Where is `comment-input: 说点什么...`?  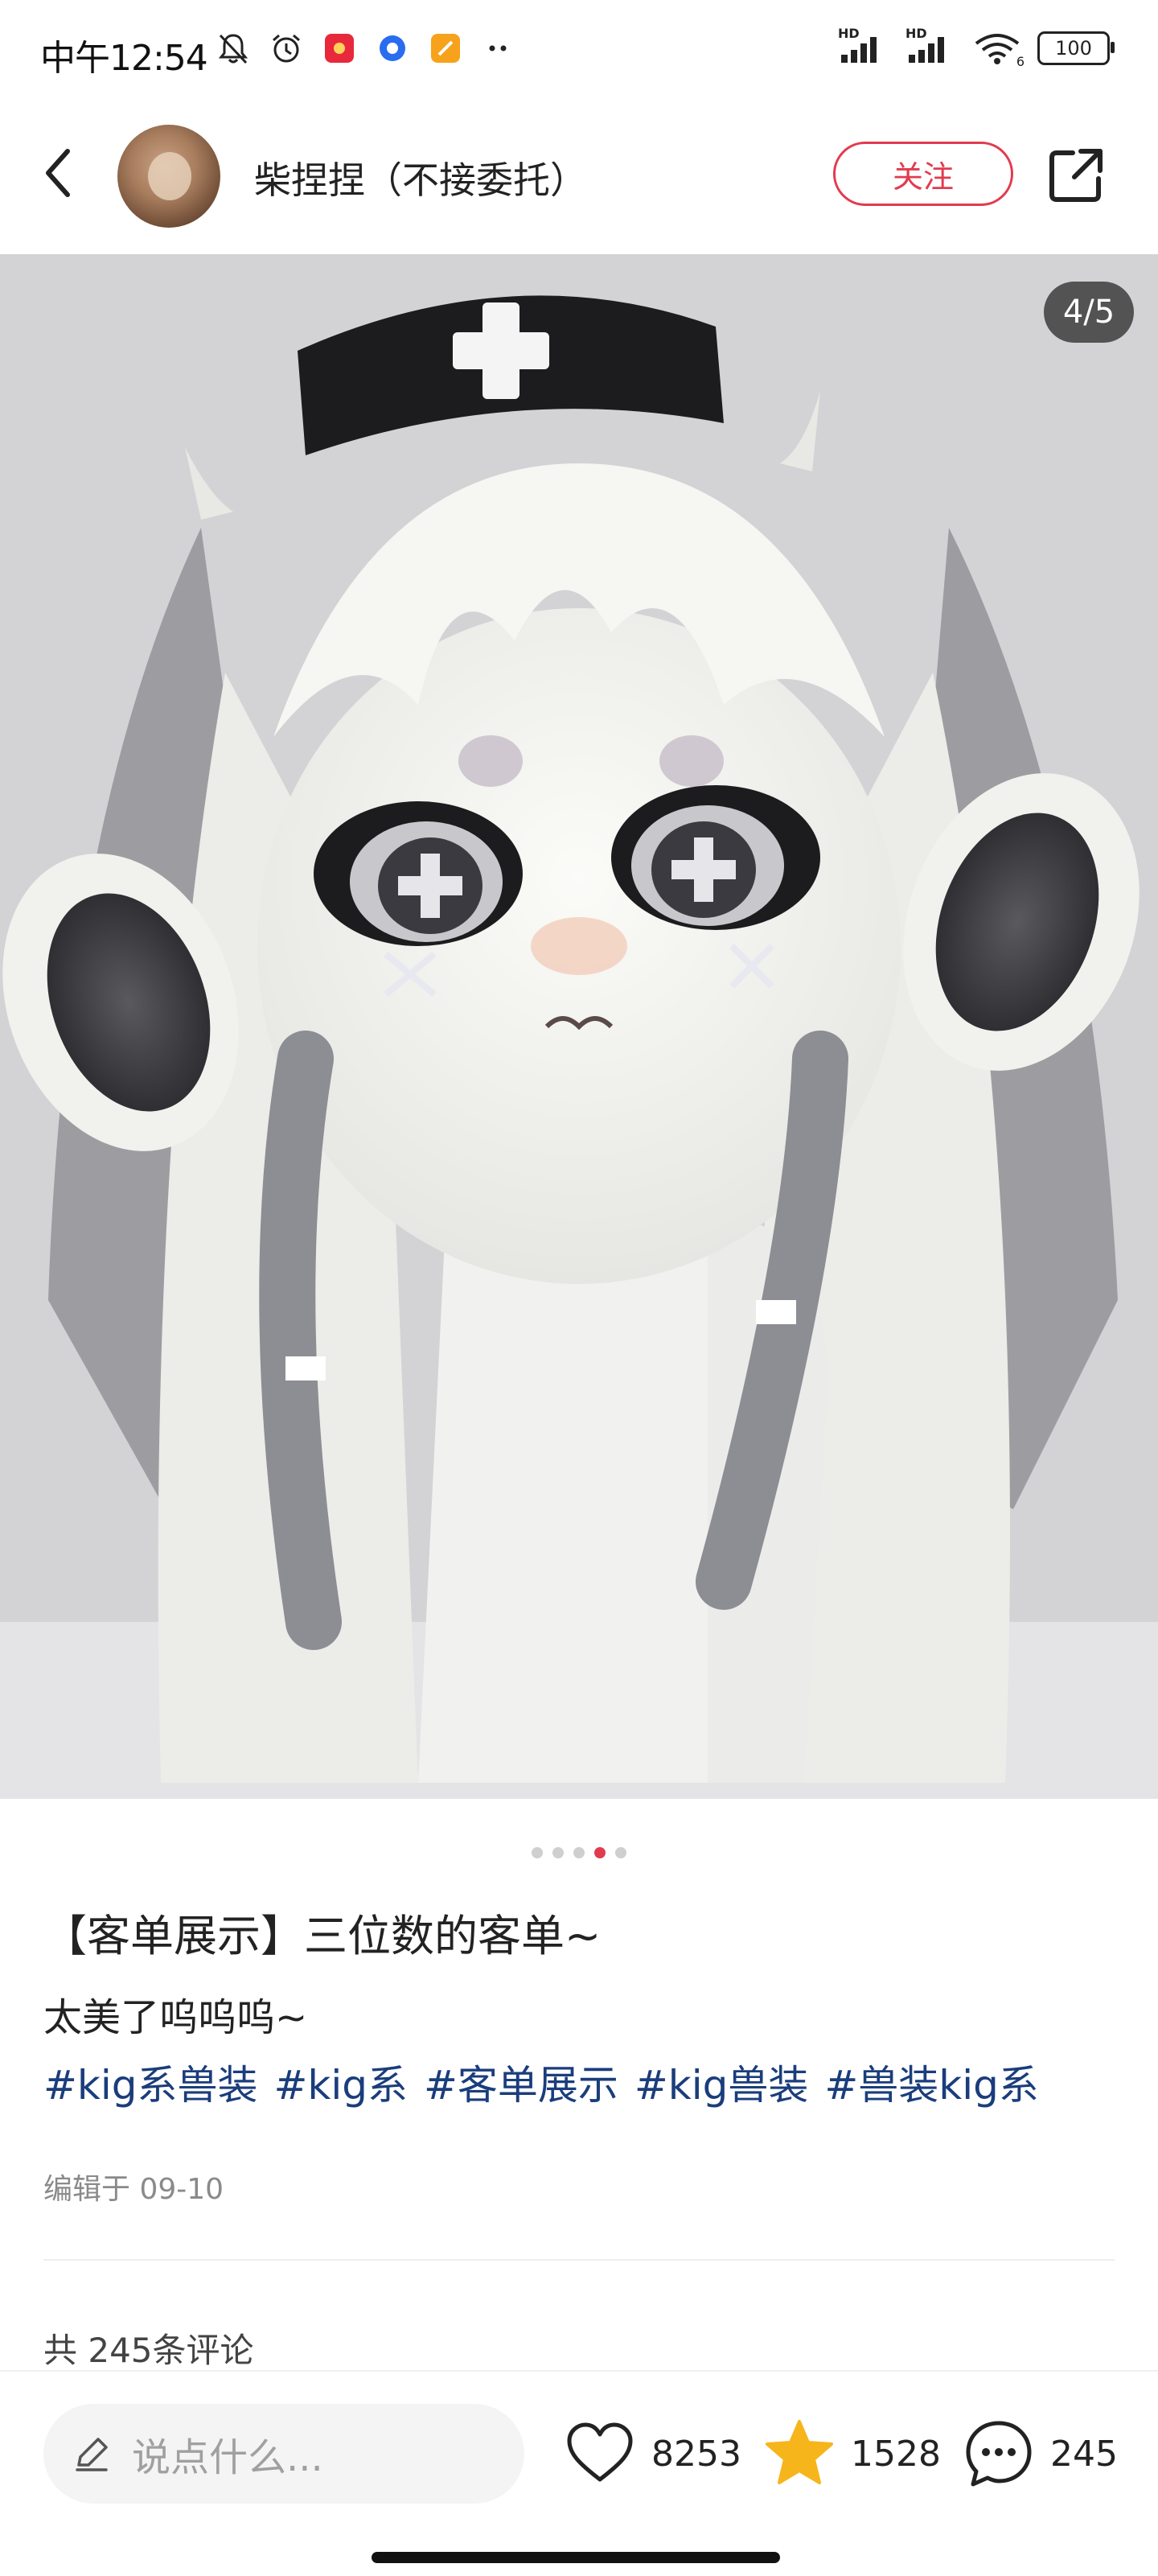 comment-input: 说点什么... is located at coordinates (283, 2454).